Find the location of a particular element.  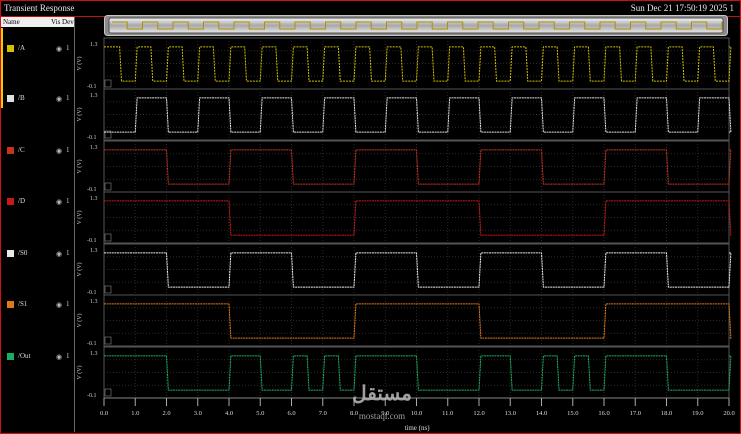

x-tick-label: 18.0 is located at coordinates (666, 413).